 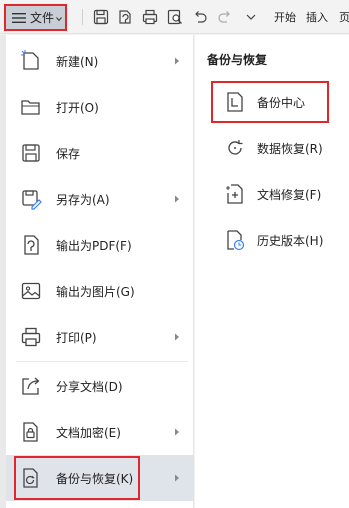 I want to click on menu-item-export-pdf: 输出为PDF(F), so click(x=100, y=245).